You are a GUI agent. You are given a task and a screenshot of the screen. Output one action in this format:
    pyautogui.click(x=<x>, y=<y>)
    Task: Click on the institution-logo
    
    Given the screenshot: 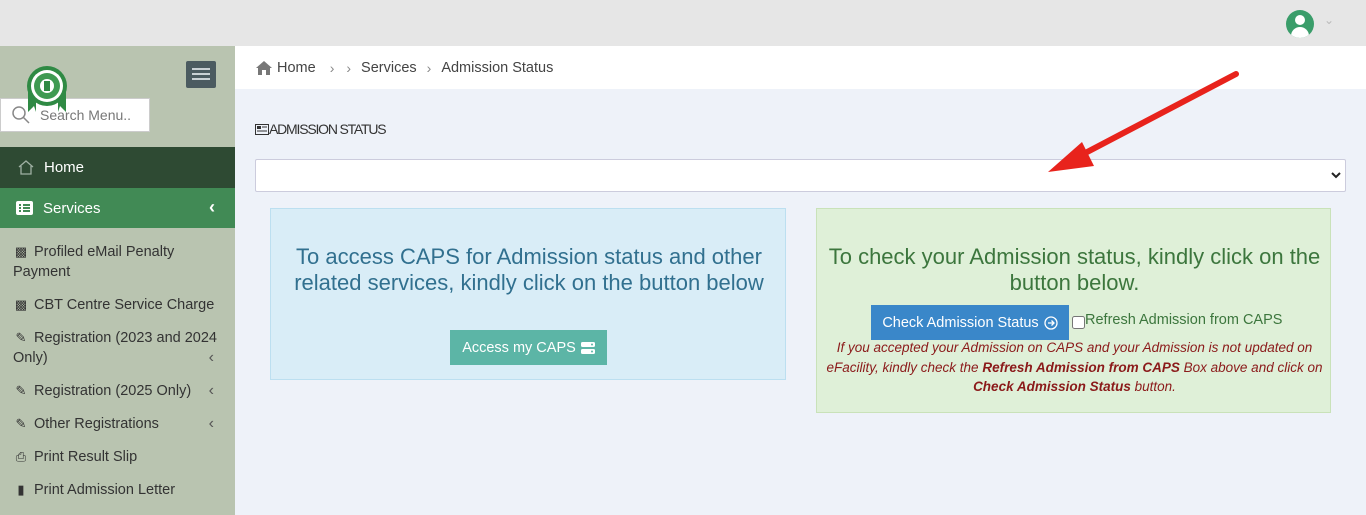 What is the action you would take?
    pyautogui.click(x=47, y=88)
    